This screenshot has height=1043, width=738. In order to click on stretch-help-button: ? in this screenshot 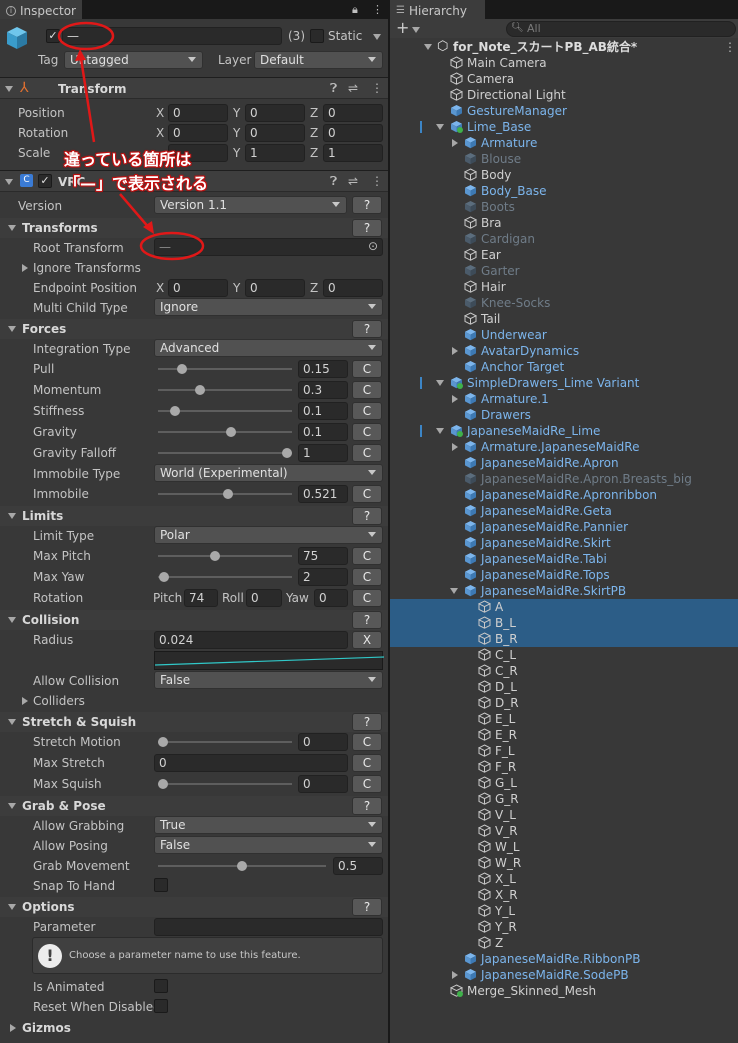, I will do `click(367, 722)`.